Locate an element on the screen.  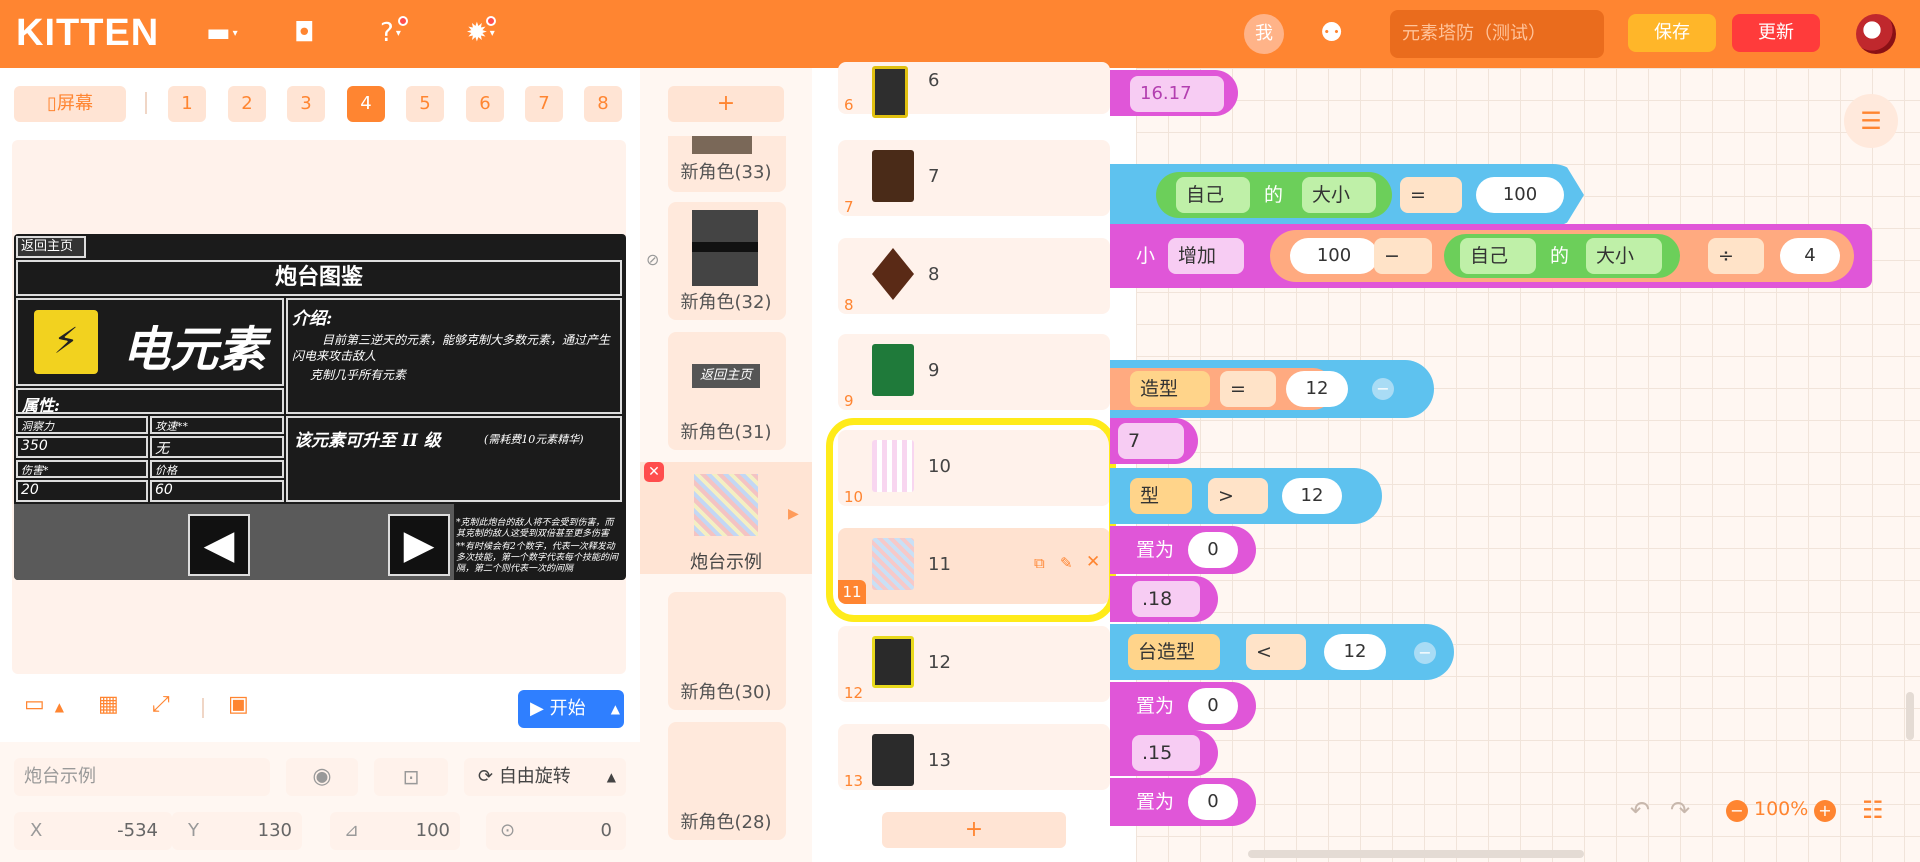
costume-dropdown: 造型 is located at coordinates (1170, 389).